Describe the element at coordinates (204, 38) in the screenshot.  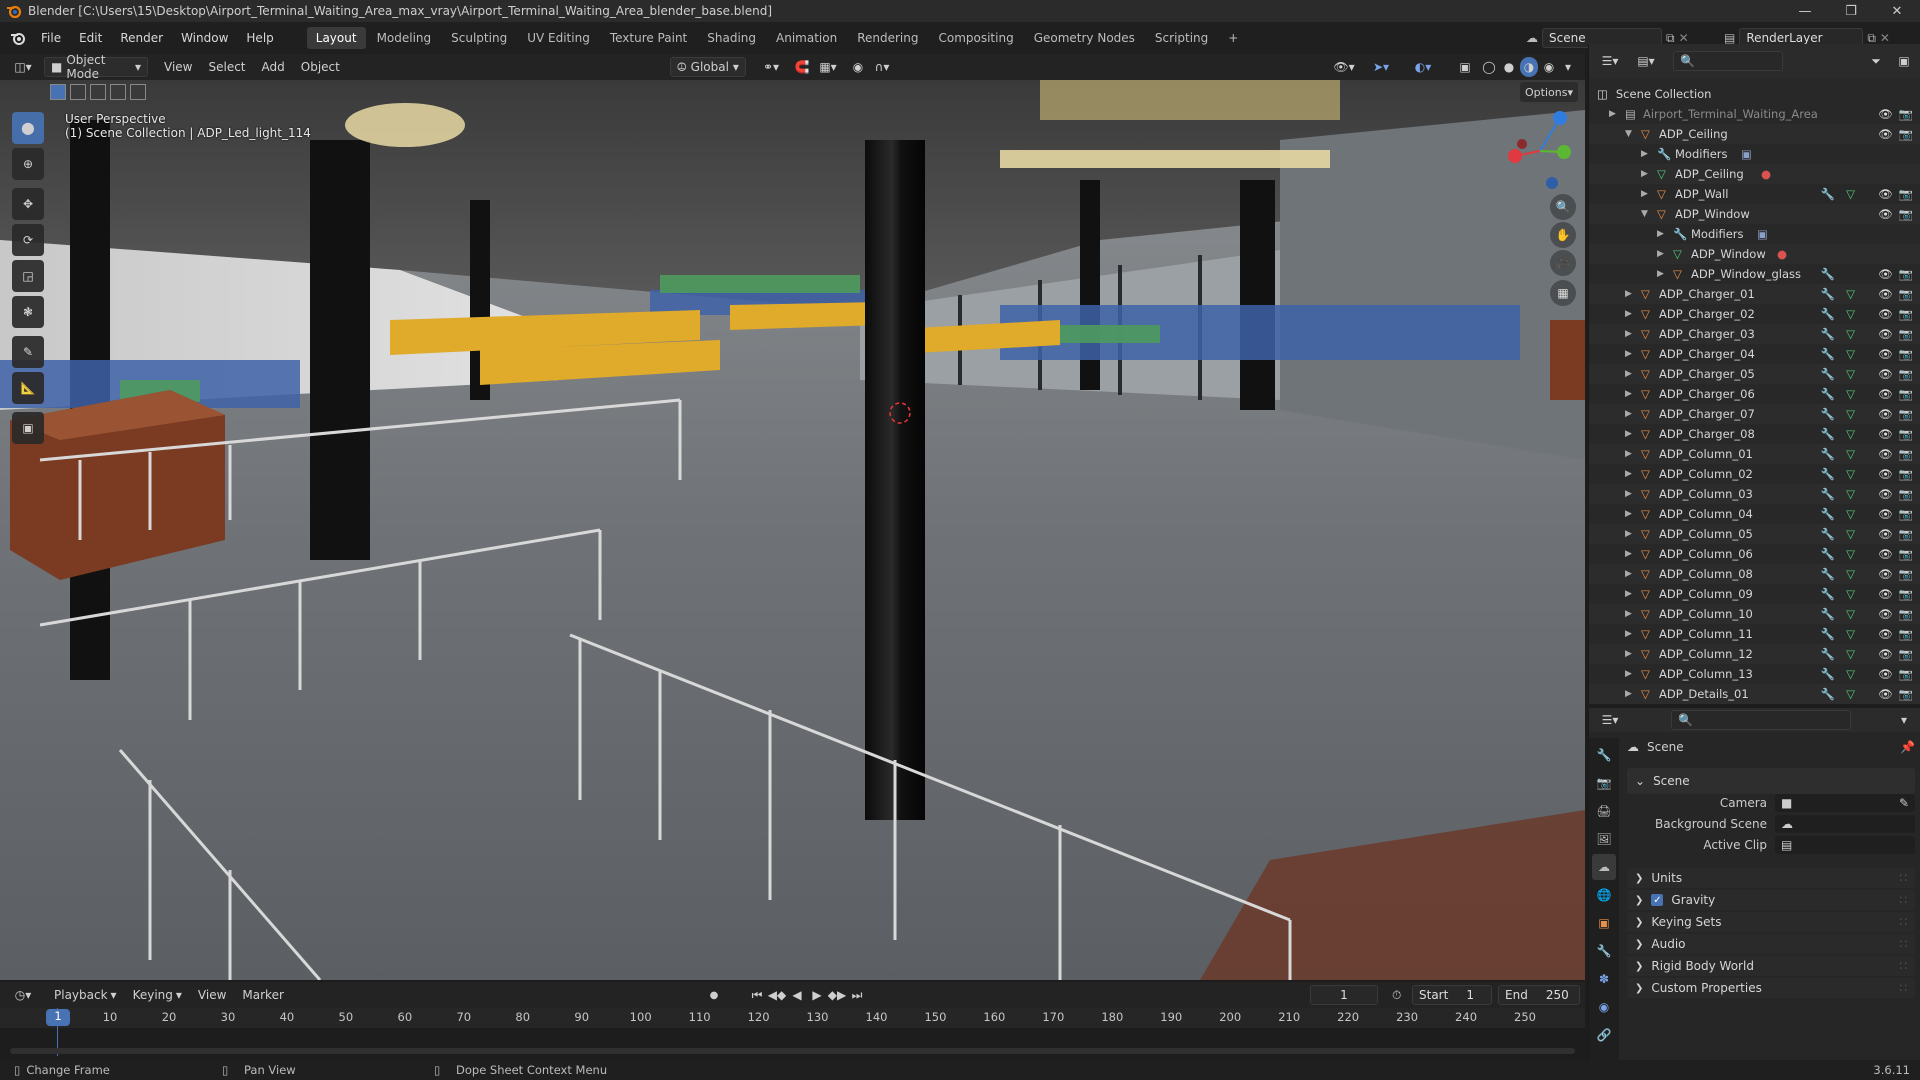
I see `menu-window: Window` at that location.